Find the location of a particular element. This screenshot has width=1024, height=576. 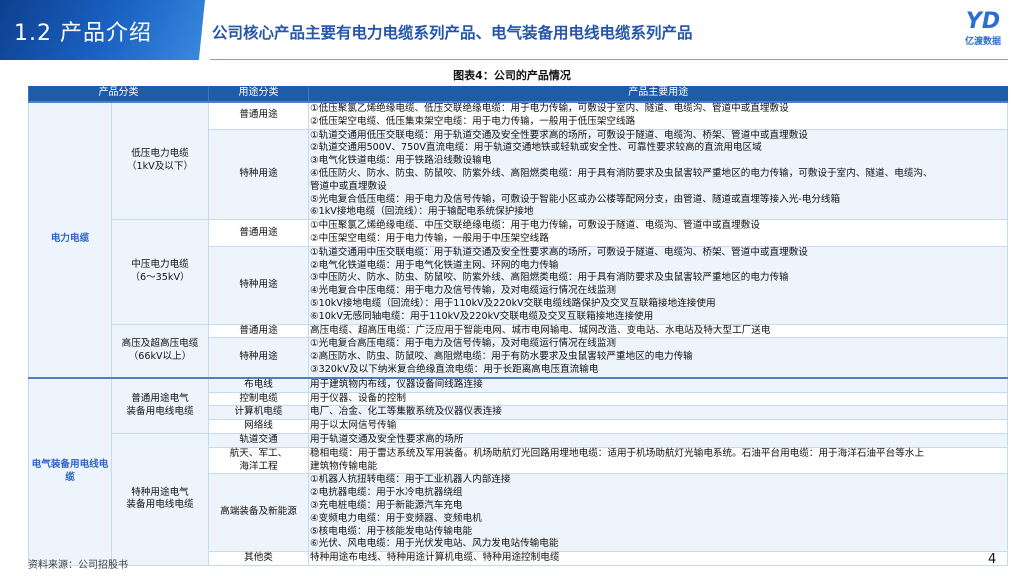

product-subcategory-cell: 特种用途电气 装备用电线电缆 is located at coordinates (160, 499).